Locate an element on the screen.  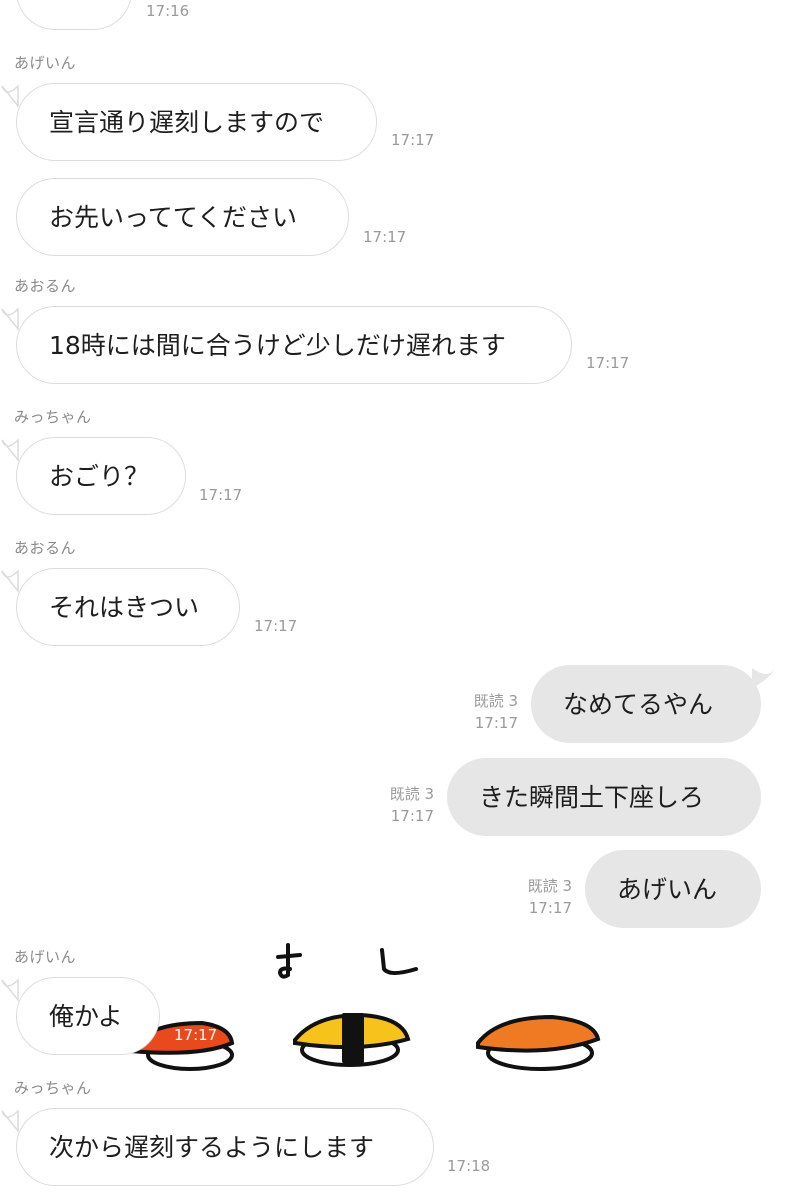
message-bubble: 次から遅刻するようにします is located at coordinates (225, 1147).